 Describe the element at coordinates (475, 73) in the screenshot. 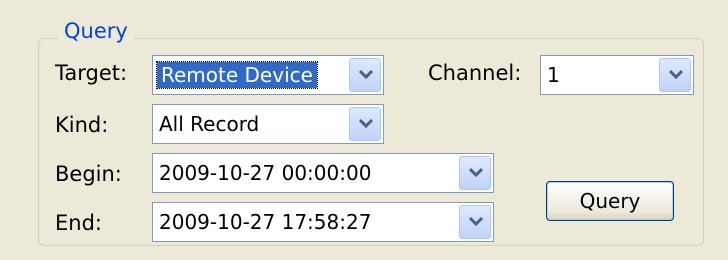

I see `channel-label: Channel:` at that location.